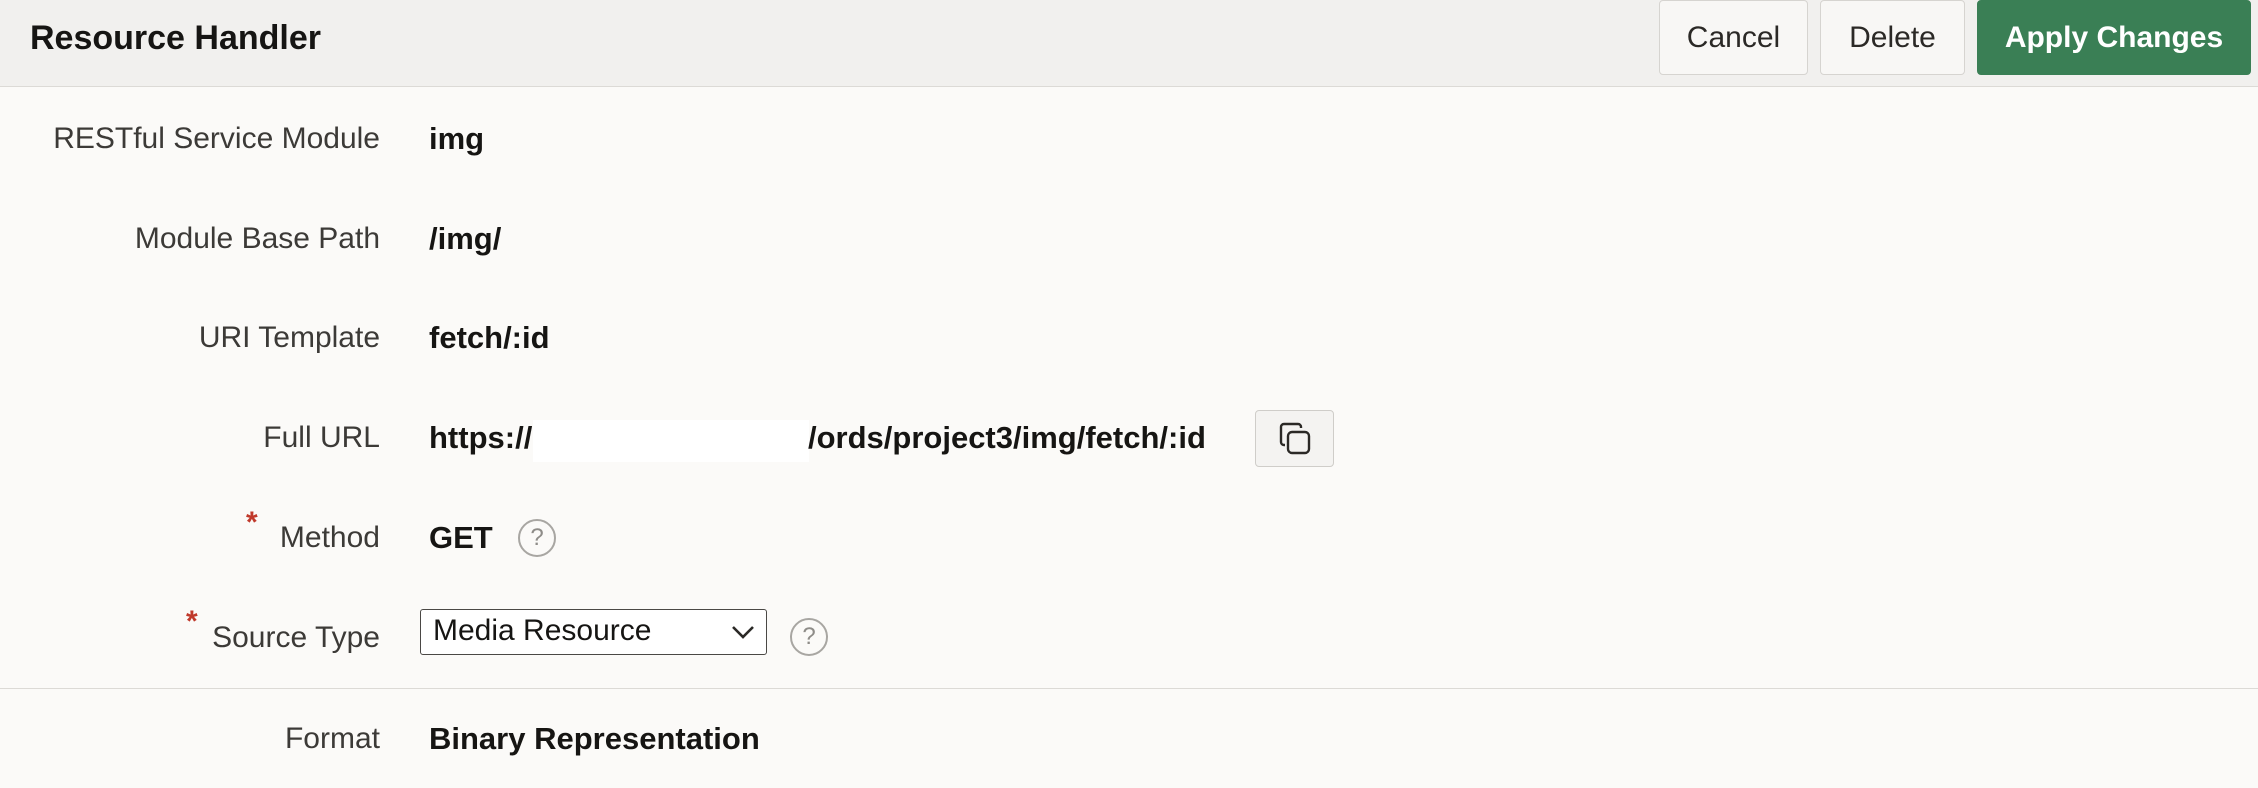  Describe the element at coordinates (1733, 37) in the screenshot. I see `cancel-button: Cancel` at that location.